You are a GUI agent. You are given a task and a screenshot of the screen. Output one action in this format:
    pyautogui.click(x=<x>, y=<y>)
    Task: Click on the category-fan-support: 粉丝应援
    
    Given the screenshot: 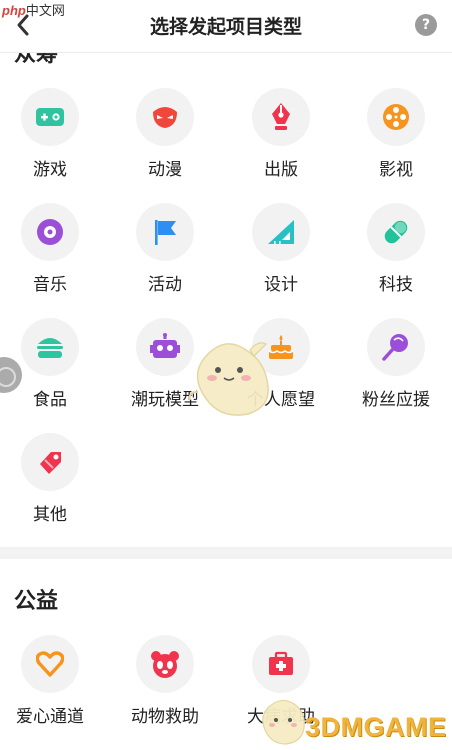 What is the action you would take?
    pyautogui.click(x=396, y=368)
    